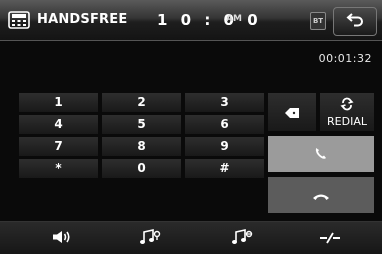  I want to click on key-4: 4, so click(58, 124).